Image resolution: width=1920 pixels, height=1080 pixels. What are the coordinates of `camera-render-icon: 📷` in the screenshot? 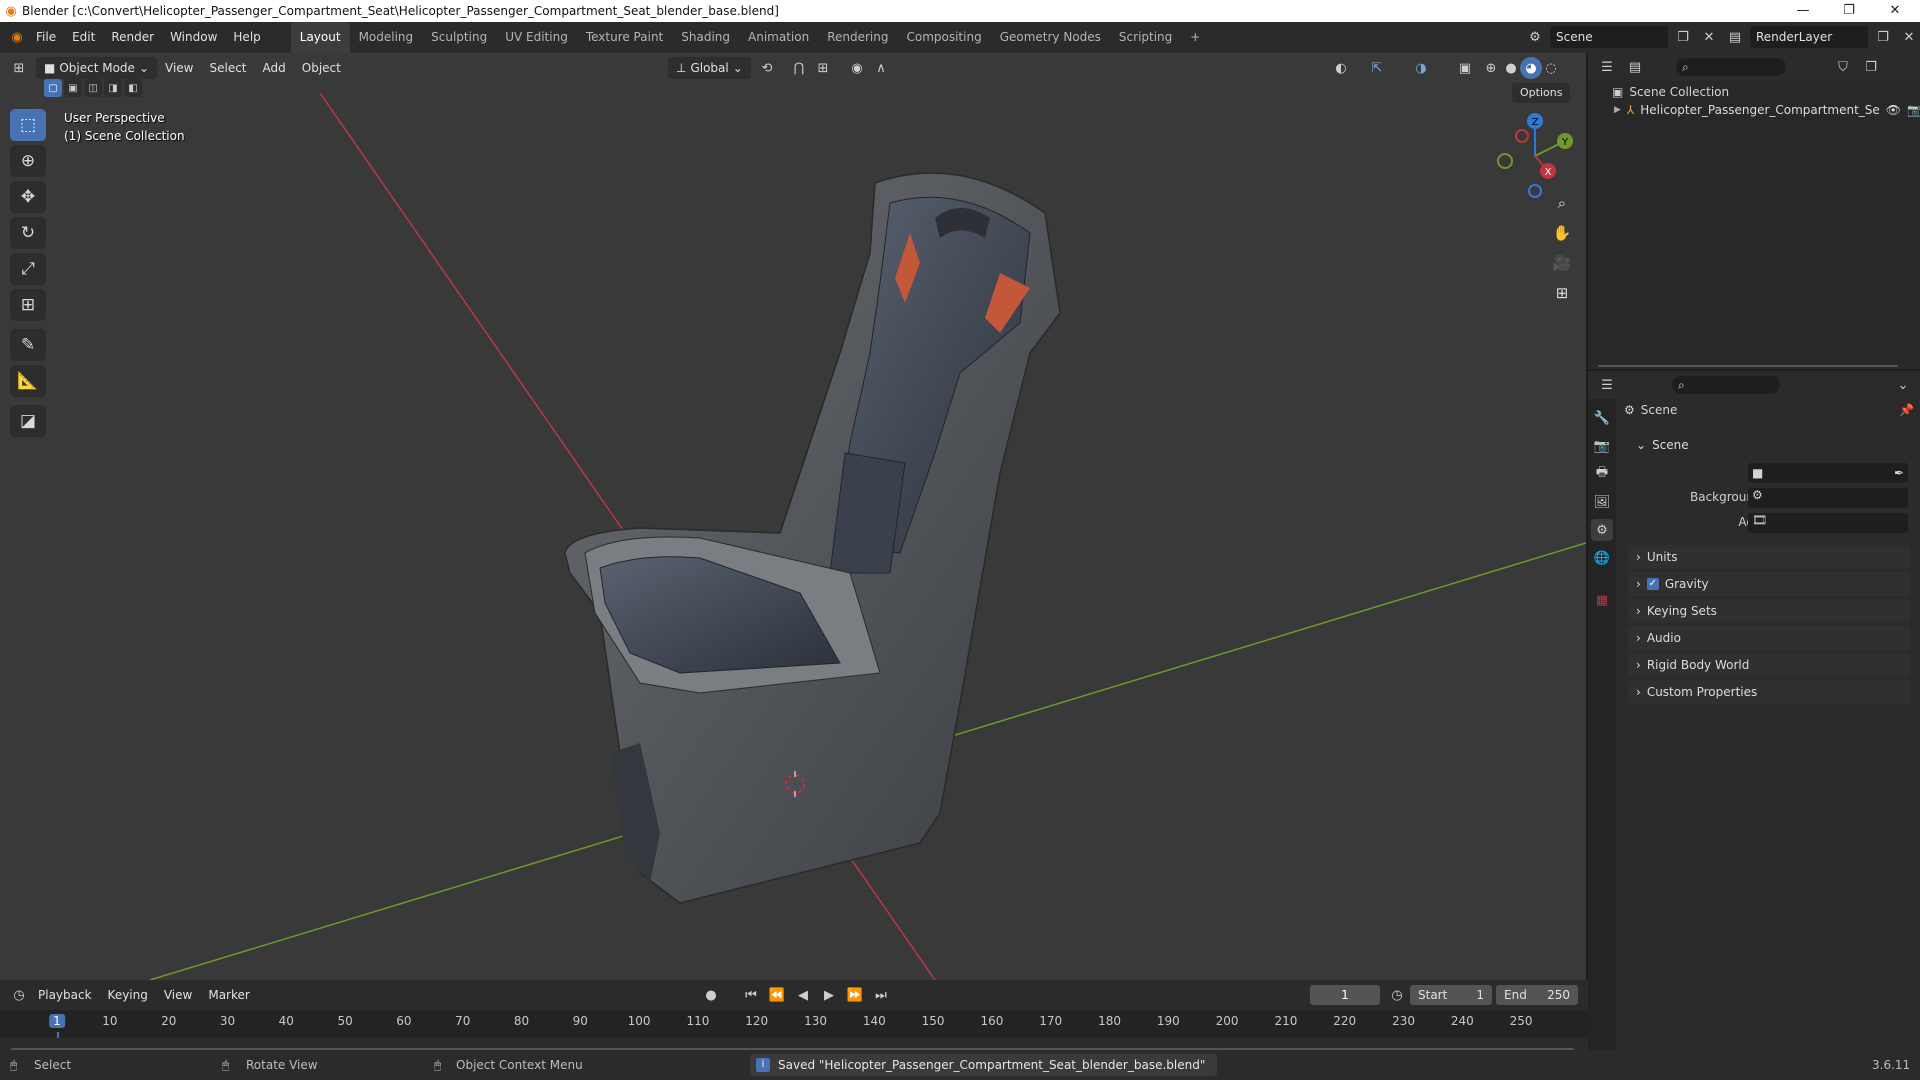 It's located at (1913, 110).